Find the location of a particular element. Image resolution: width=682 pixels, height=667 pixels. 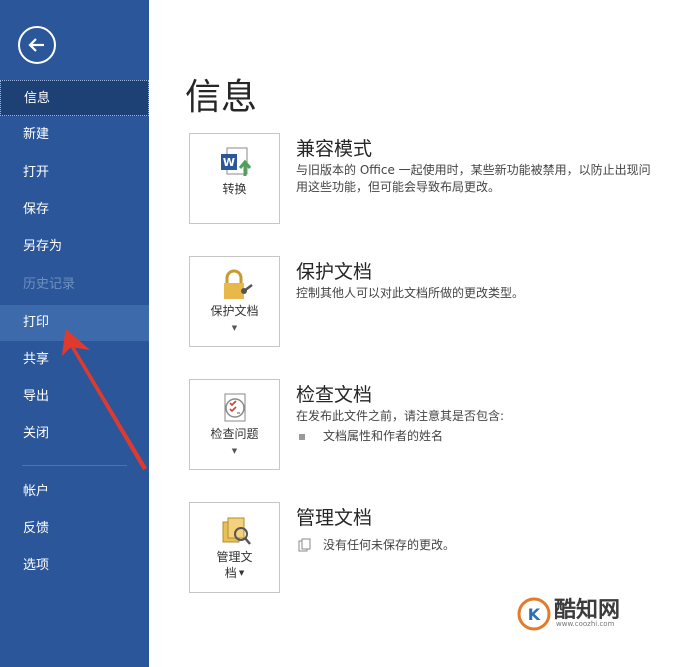

protect-document-button-label: 保护文档 is located at coordinates (234, 311).